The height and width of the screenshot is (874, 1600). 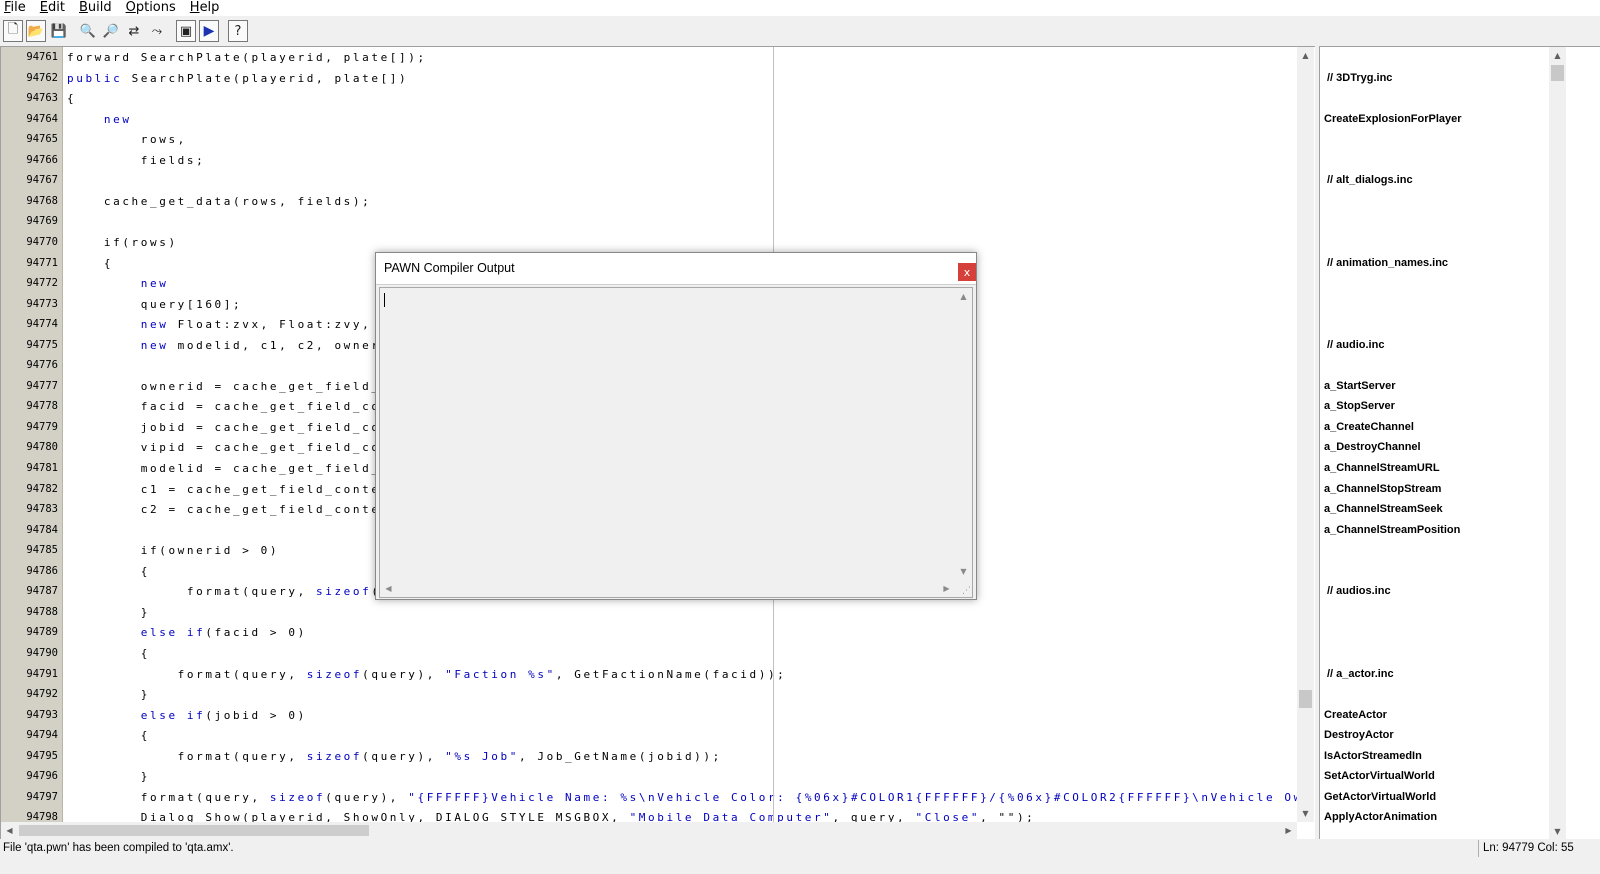 I want to click on output-horizontal-scrollbar: ◀ ▶, so click(x=667, y=588).